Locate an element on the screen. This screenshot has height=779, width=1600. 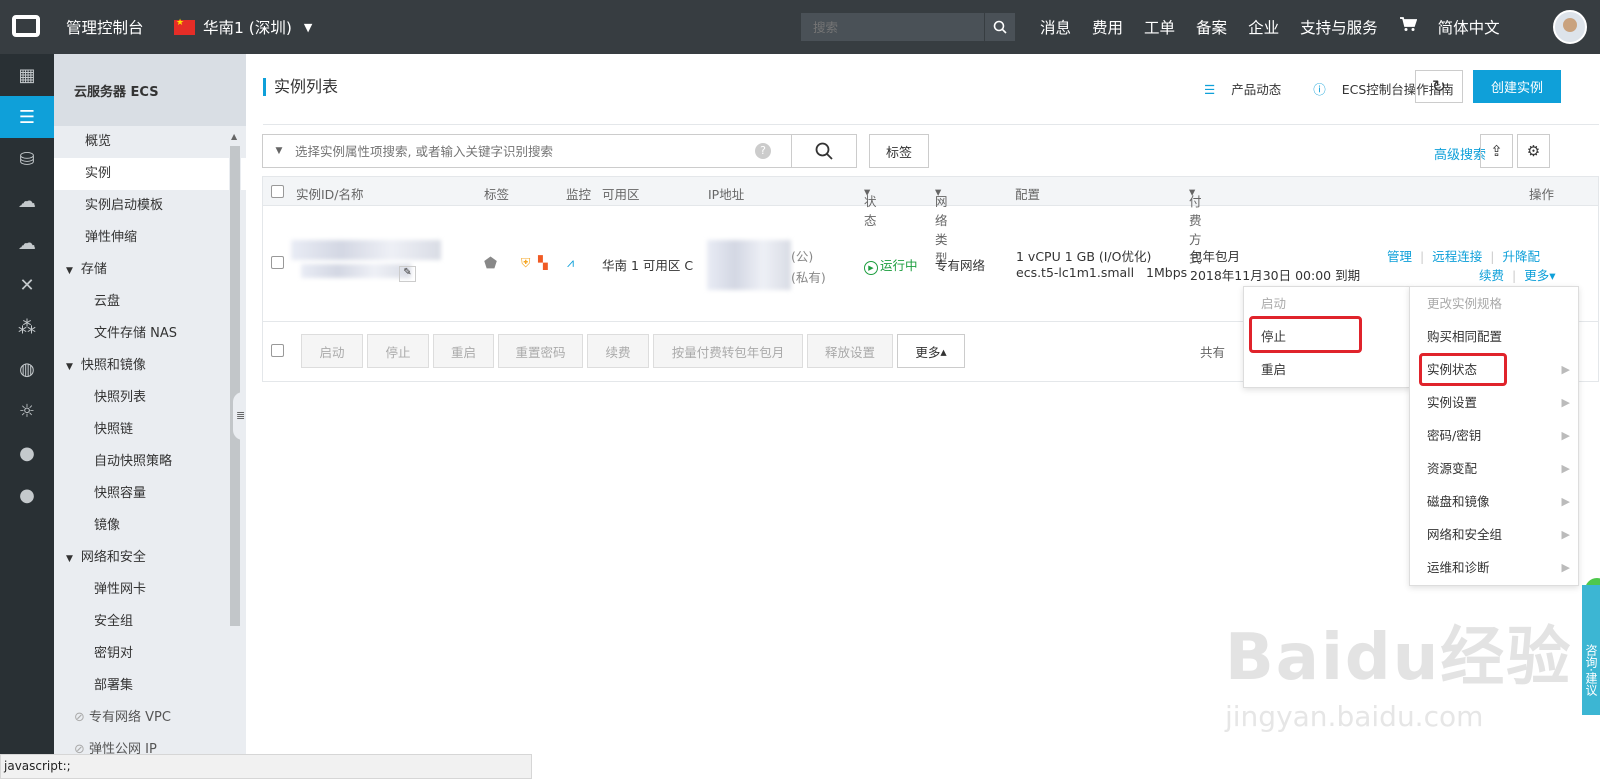
row-checkbox is located at coordinates (277, 262).